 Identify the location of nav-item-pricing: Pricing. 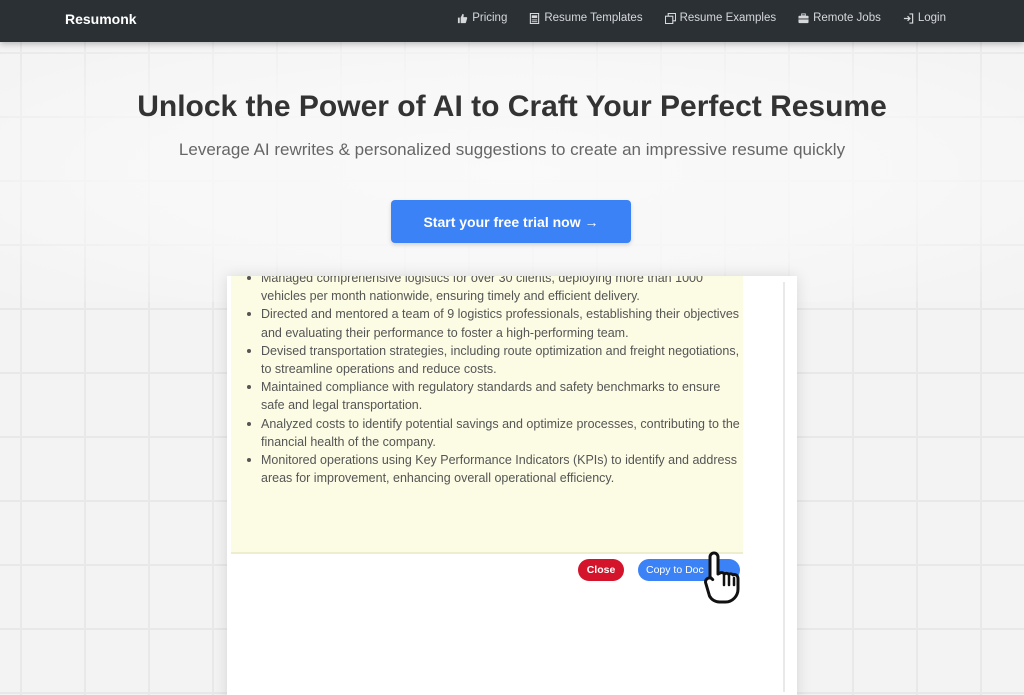
(482, 18).